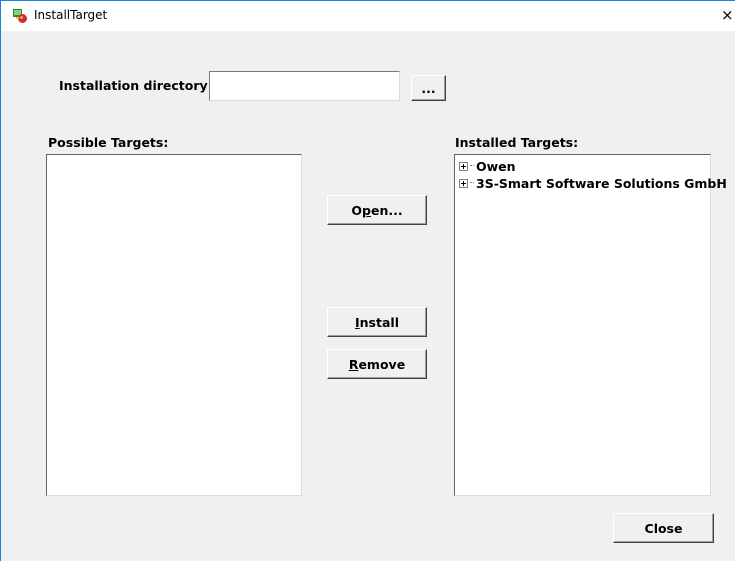 Image resolution: width=735 pixels, height=561 pixels. What do you see at coordinates (366, 210) in the screenshot?
I see `open-button-mnemonic: p` at bounding box center [366, 210].